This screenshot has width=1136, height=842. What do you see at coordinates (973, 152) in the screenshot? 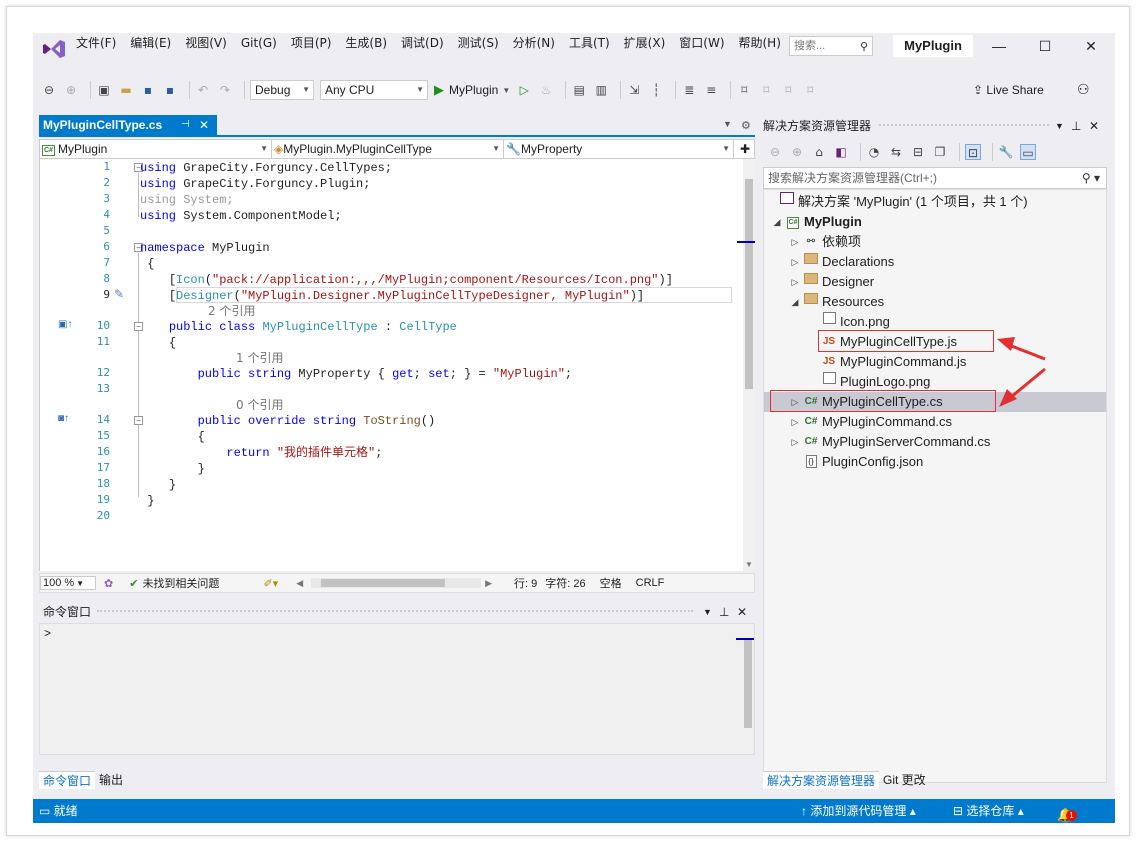
I see `preview-selected-icon: ⊡` at bounding box center [973, 152].